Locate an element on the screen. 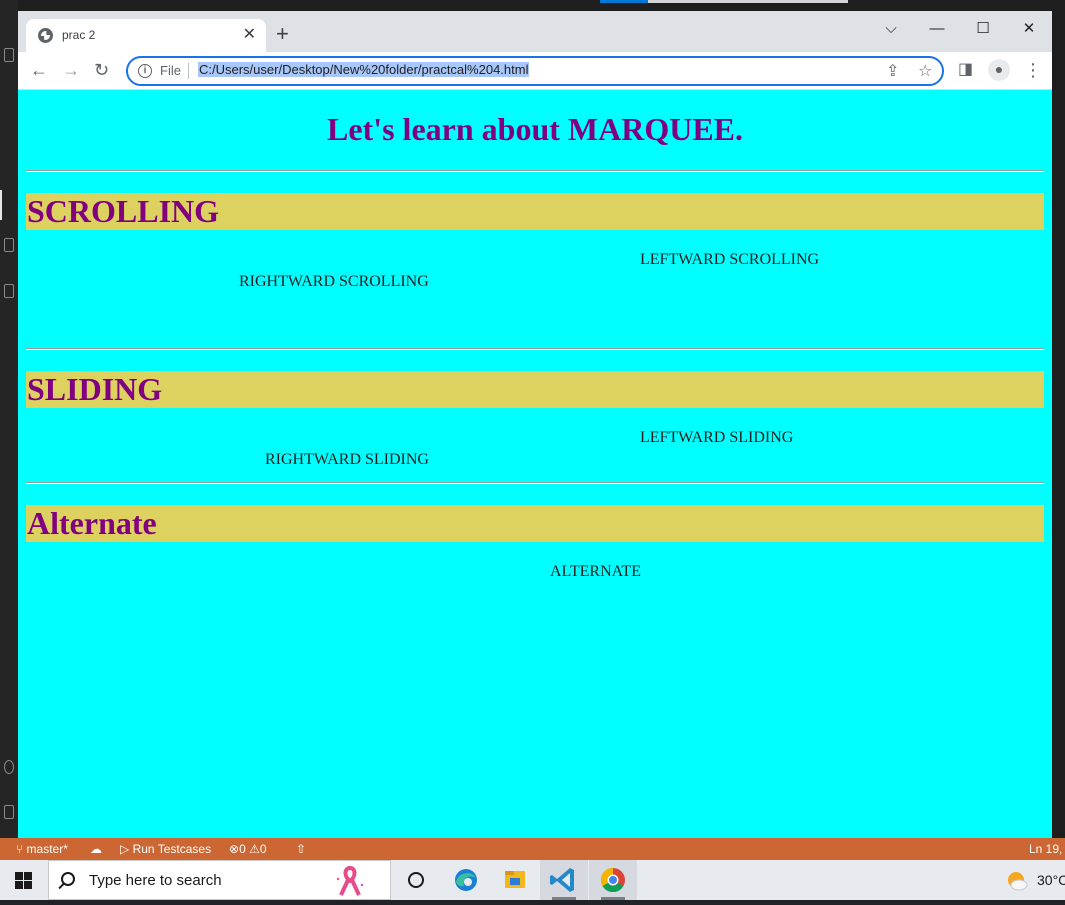 The image size is (1065, 905). search-icon is located at coordinates (68, 879).